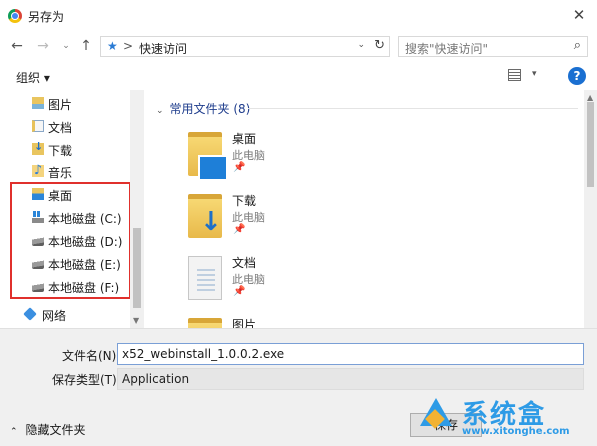 The height and width of the screenshot is (446, 597). I want to click on sidebar-item-pictures: 图片, so click(65, 103).